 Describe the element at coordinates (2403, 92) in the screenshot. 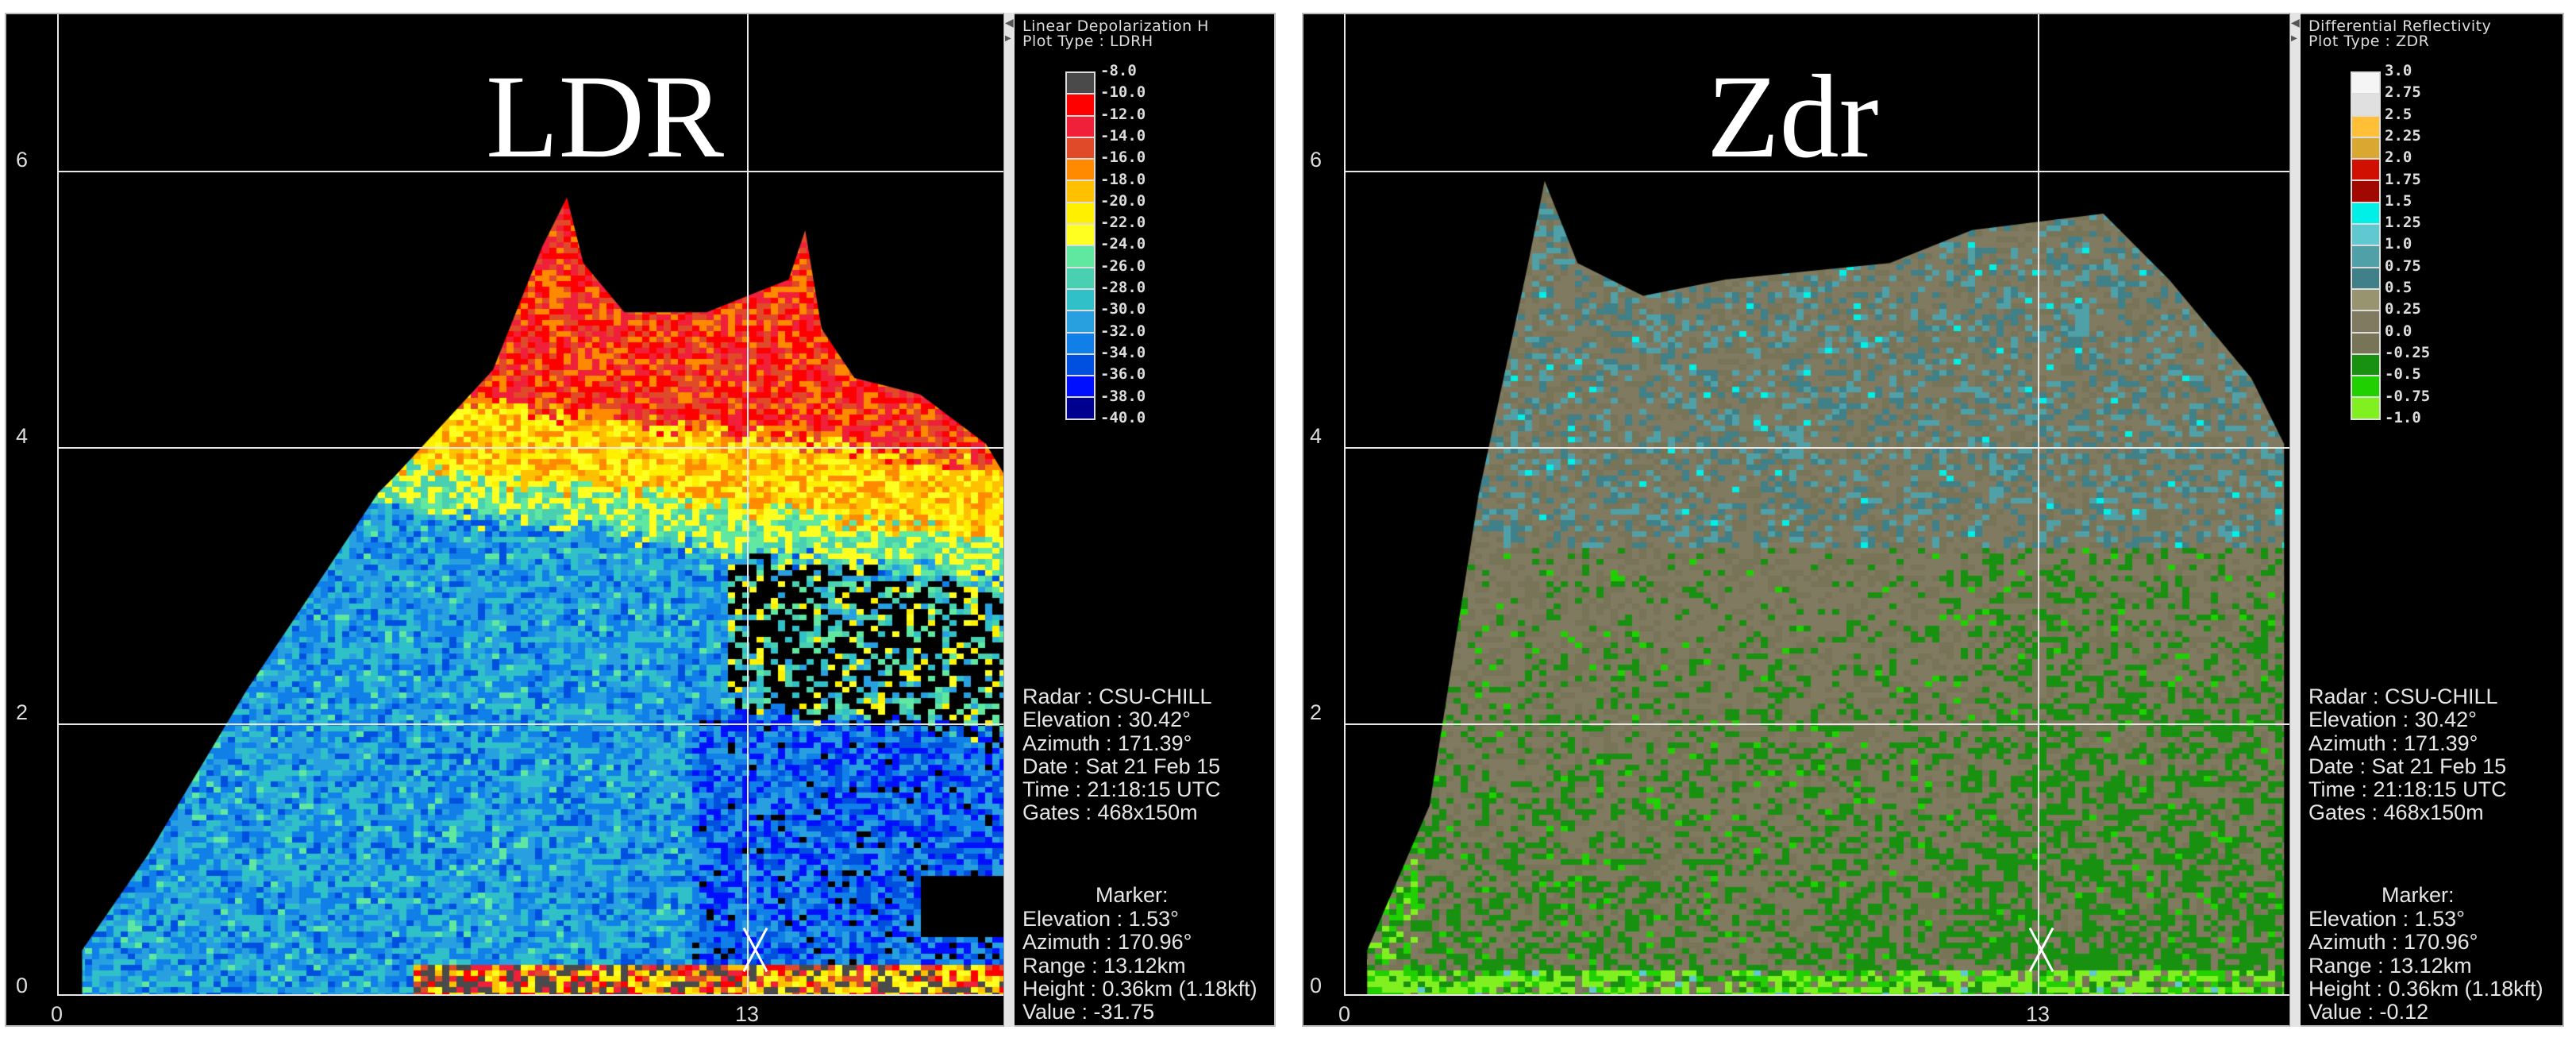

I see `color-scale-label: 2.75` at that location.